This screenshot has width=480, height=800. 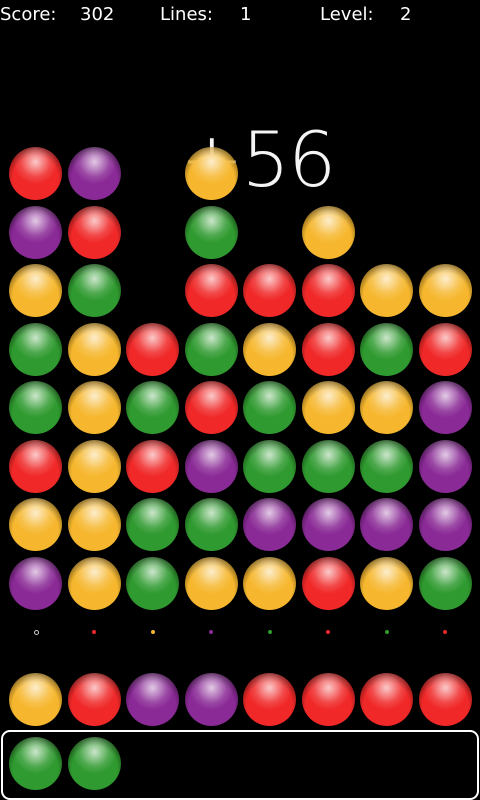 What do you see at coordinates (211, 173) in the screenshot?
I see `falling-yellow-ball` at bounding box center [211, 173].